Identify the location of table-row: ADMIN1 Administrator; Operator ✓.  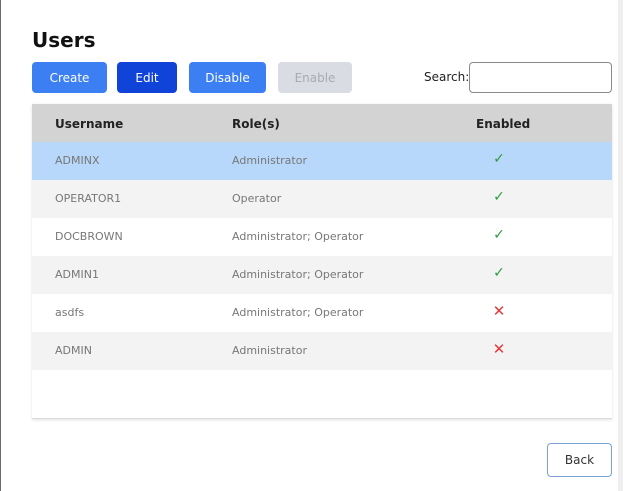
(322, 275).